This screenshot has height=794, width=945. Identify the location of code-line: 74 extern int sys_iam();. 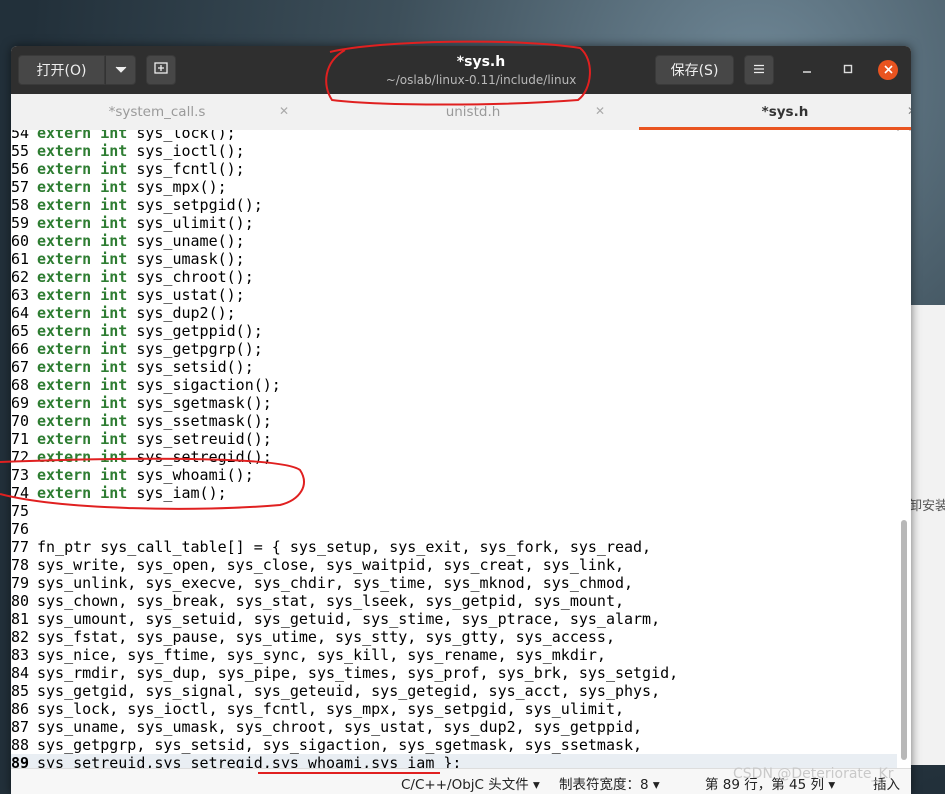
(454, 493).